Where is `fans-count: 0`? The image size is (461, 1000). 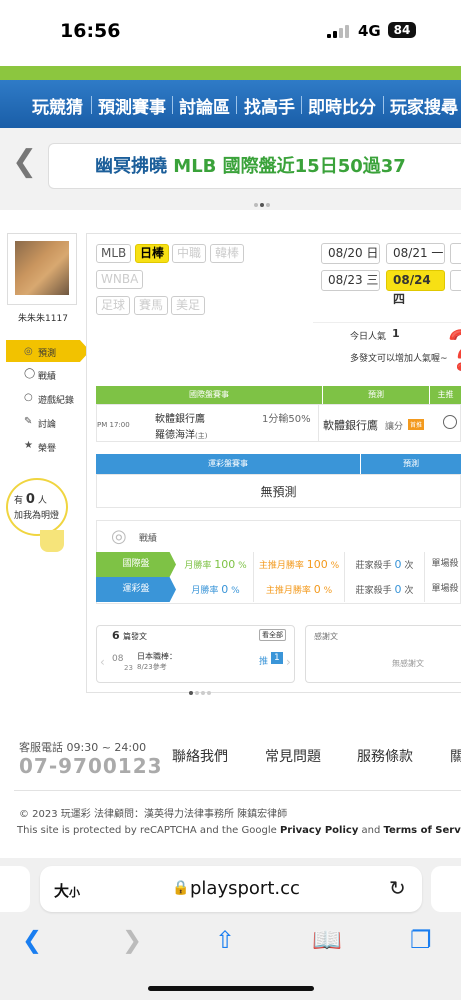
fans-count: 0 is located at coordinates (30, 499).